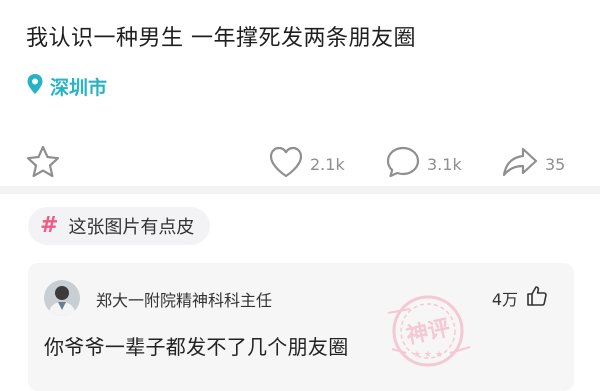 The image size is (600, 391). I want to click on like-button: 2.1k, so click(306, 164).